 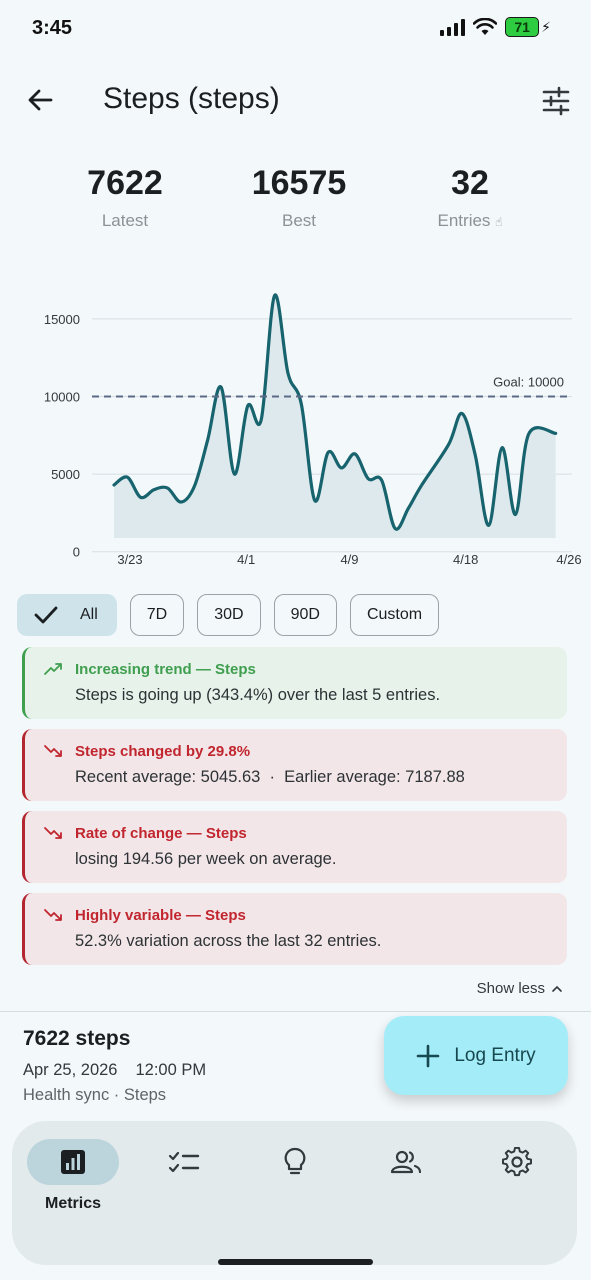 I want to click on nav-item-insights, so click(x=295, y=1162).